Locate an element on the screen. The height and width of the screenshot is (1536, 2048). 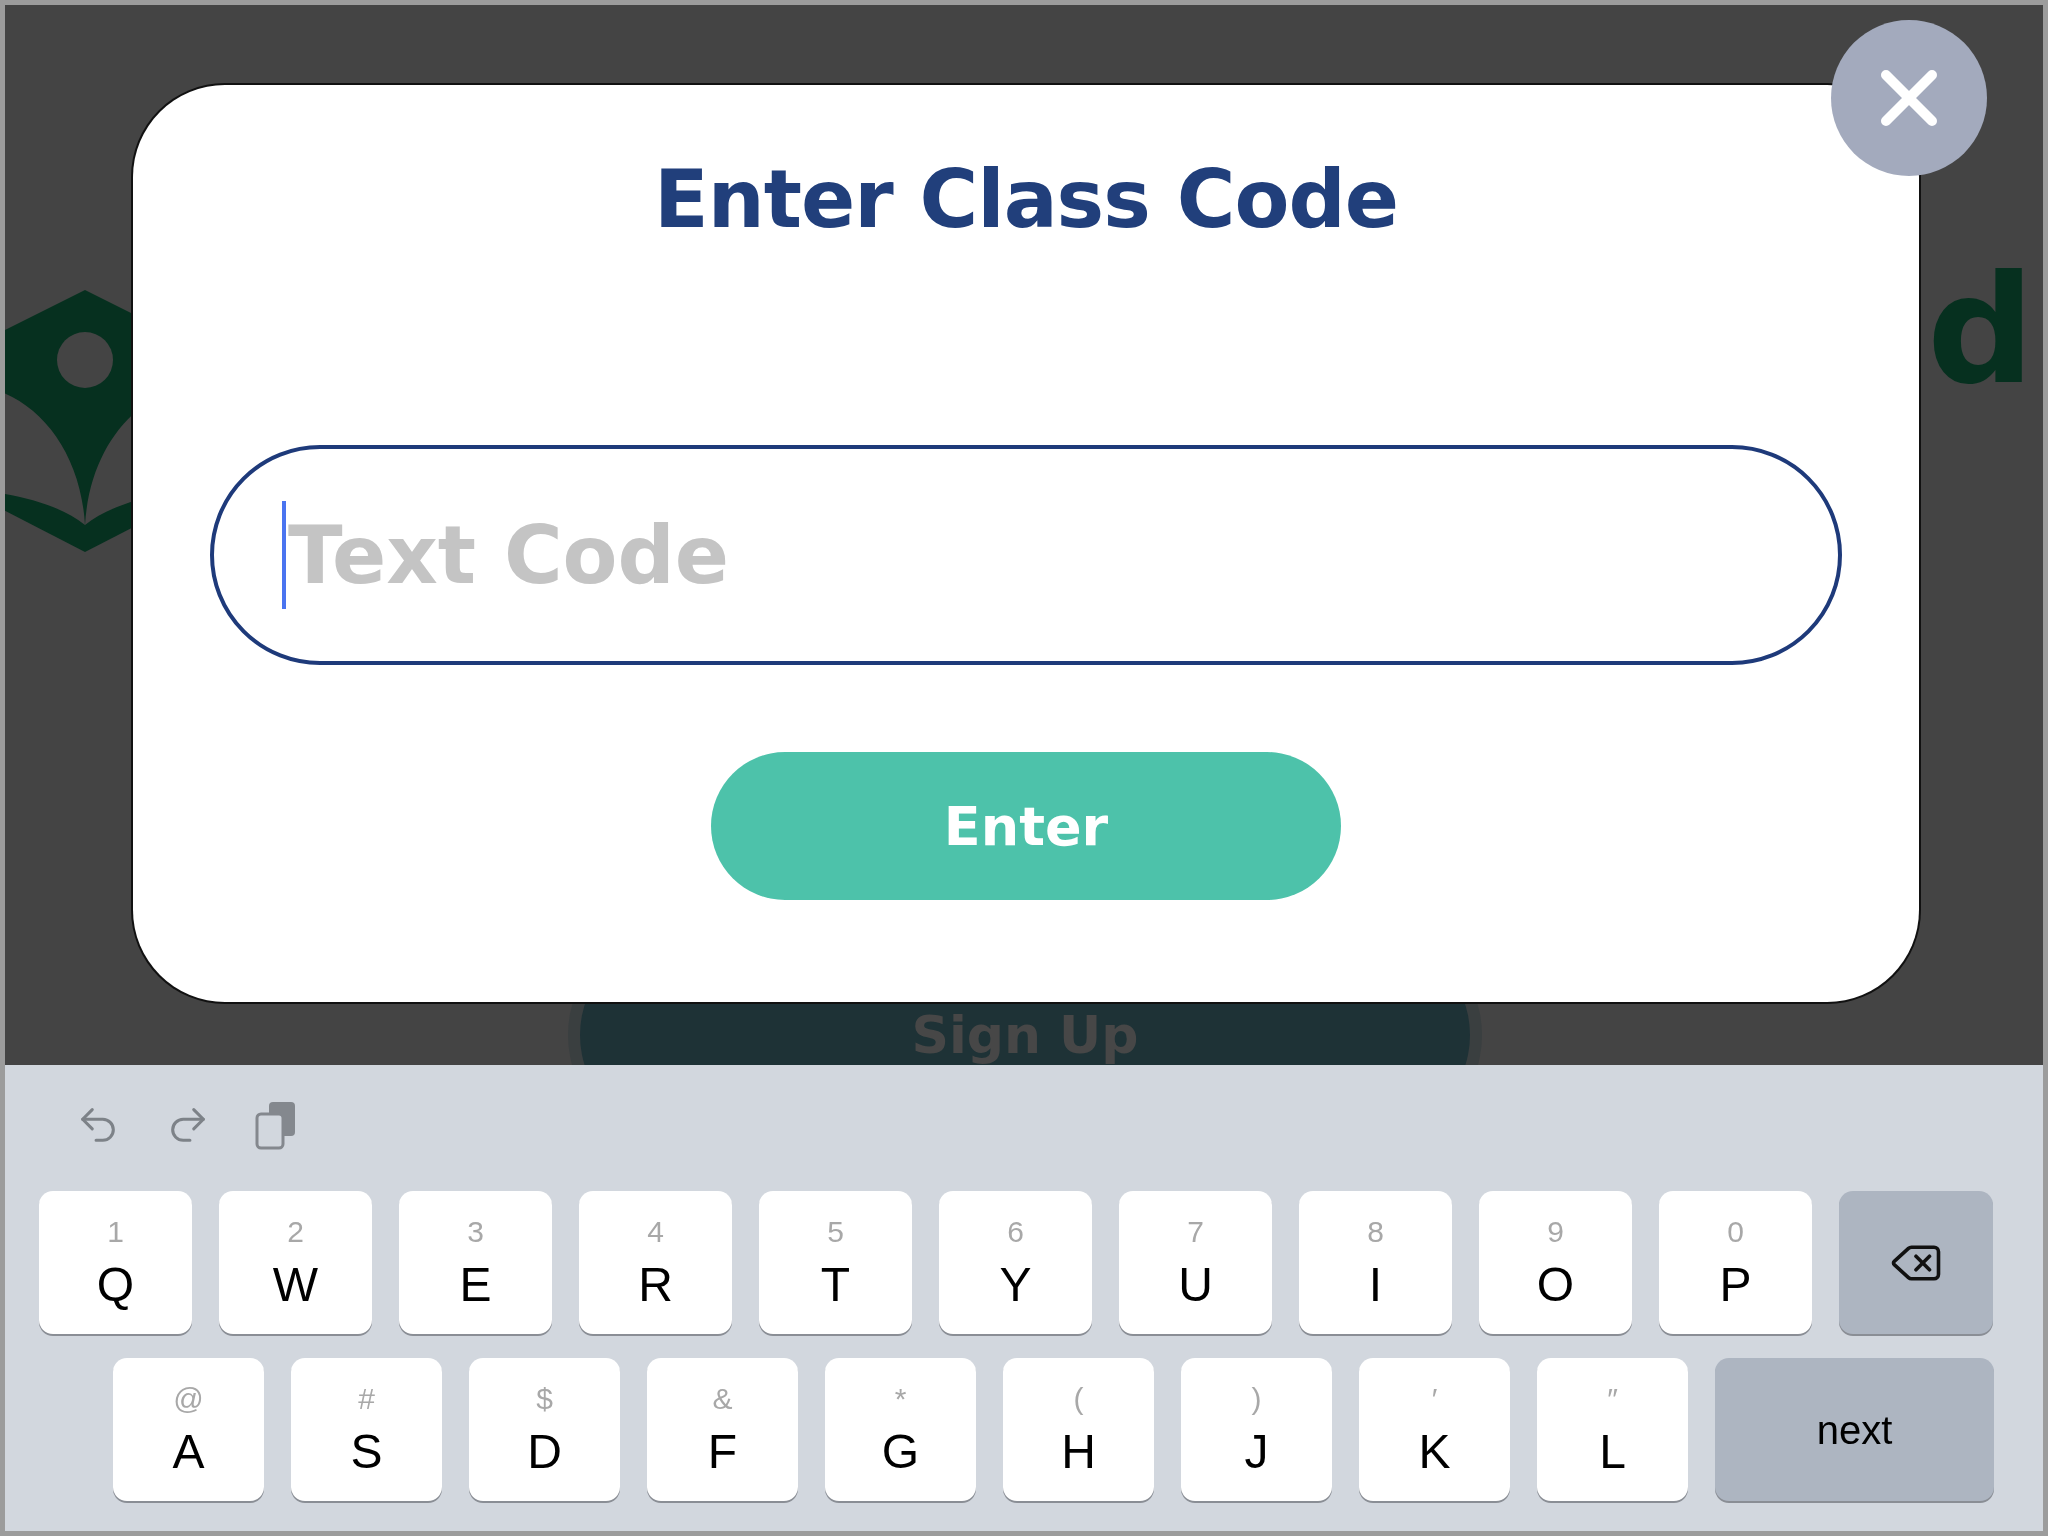
keyboard-key: $ D is located at coordinates (544, 1429).